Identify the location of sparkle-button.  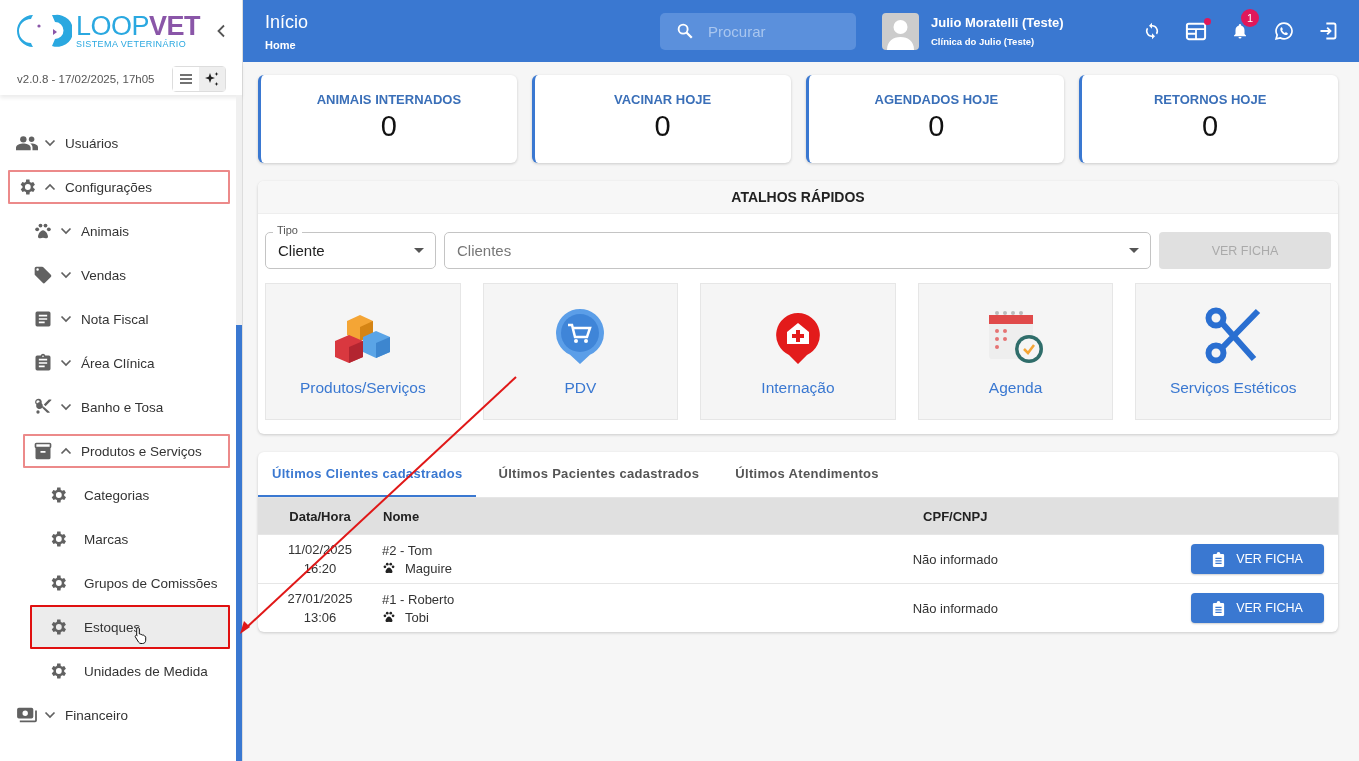
(212, 78).